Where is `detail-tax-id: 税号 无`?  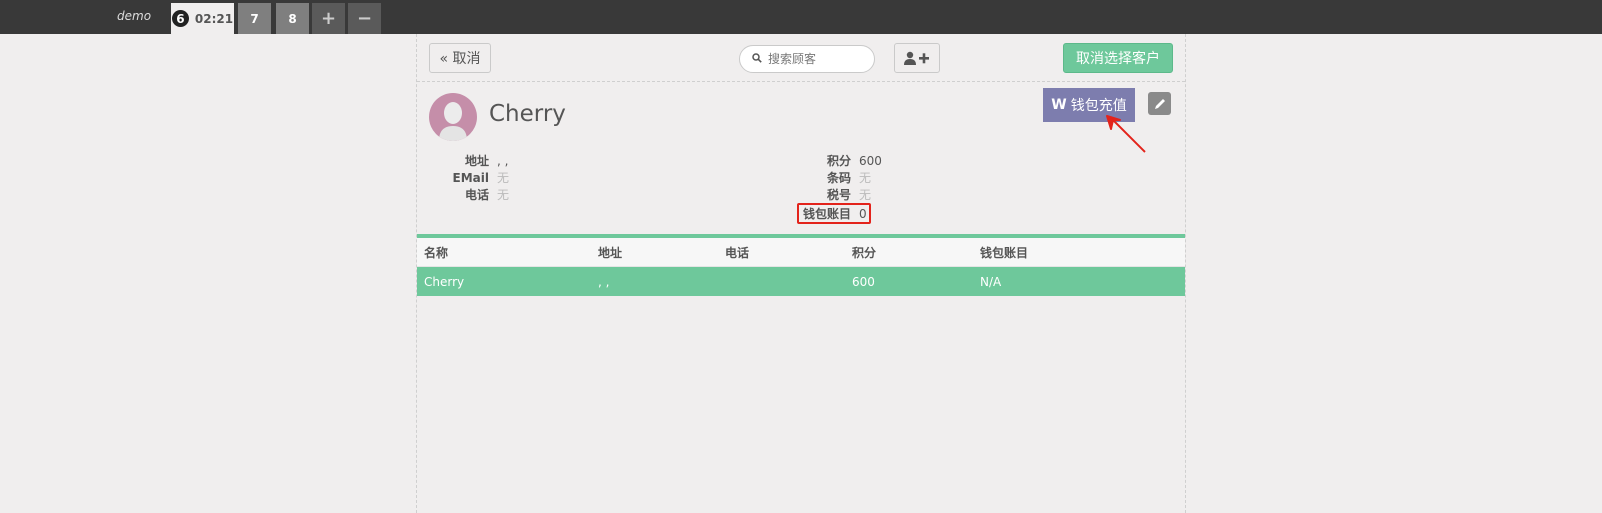
detail-tax-id: 税号 无 is located at coordinates (849, 195).